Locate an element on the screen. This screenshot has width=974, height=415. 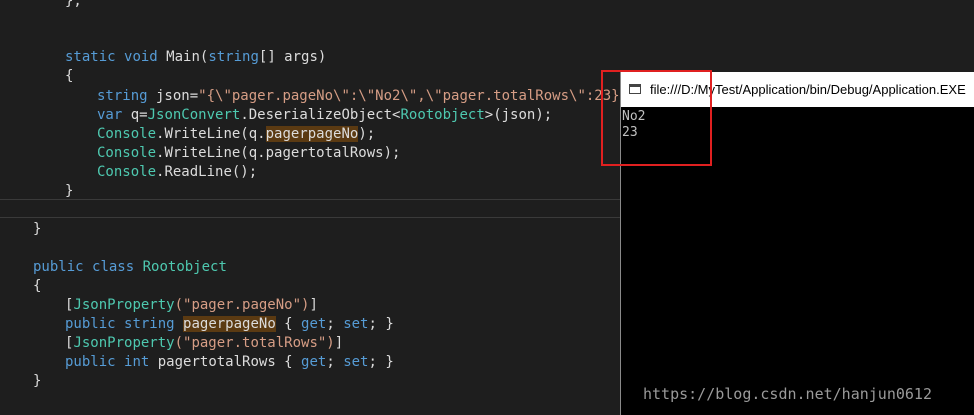
code-line-attribute-totalrows: [JsonProperty("pager.totalRows")] is located at coordinates (204, 343).